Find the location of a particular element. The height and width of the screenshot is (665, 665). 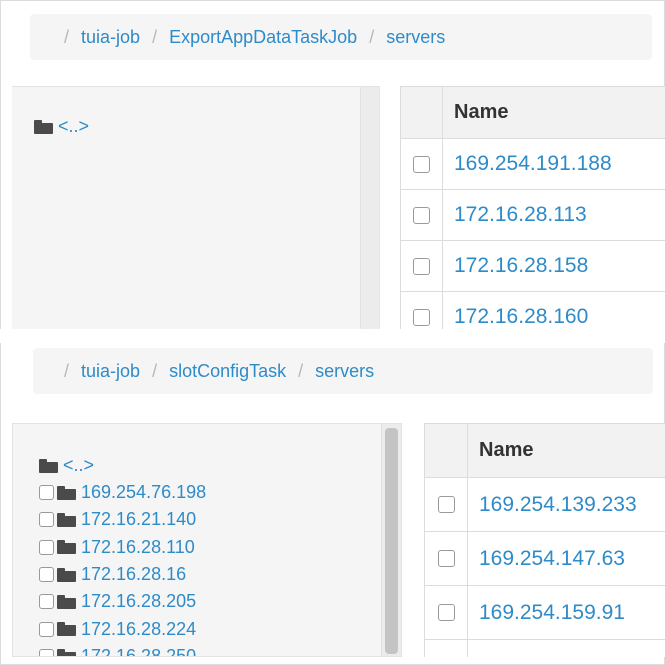

server-name-link: 172.16.28.113 is located at coordinates (515, 215).